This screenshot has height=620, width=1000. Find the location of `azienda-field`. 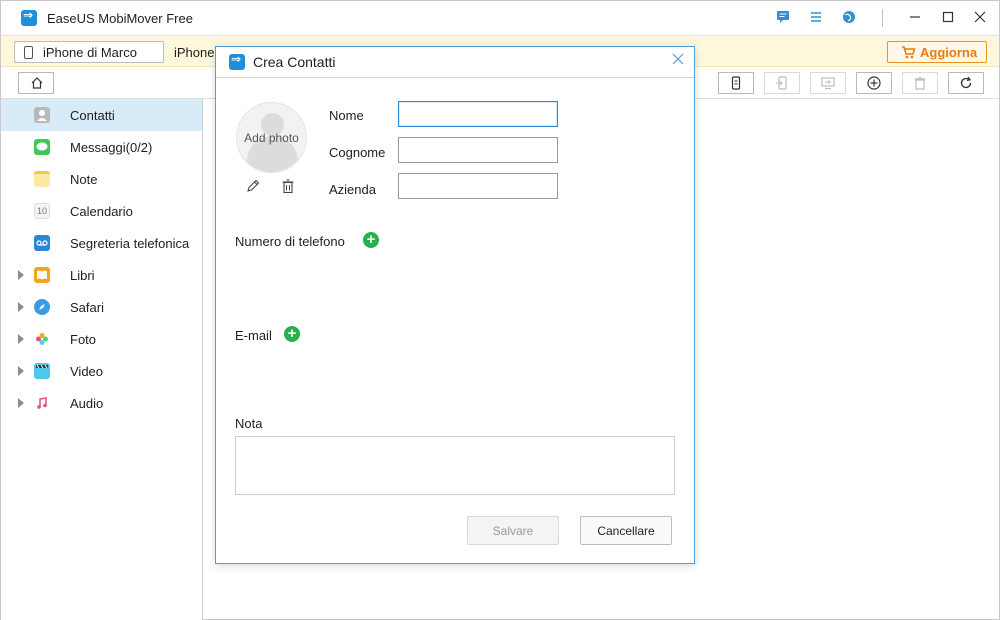

azienda-field is located at coordinates (478, 186).